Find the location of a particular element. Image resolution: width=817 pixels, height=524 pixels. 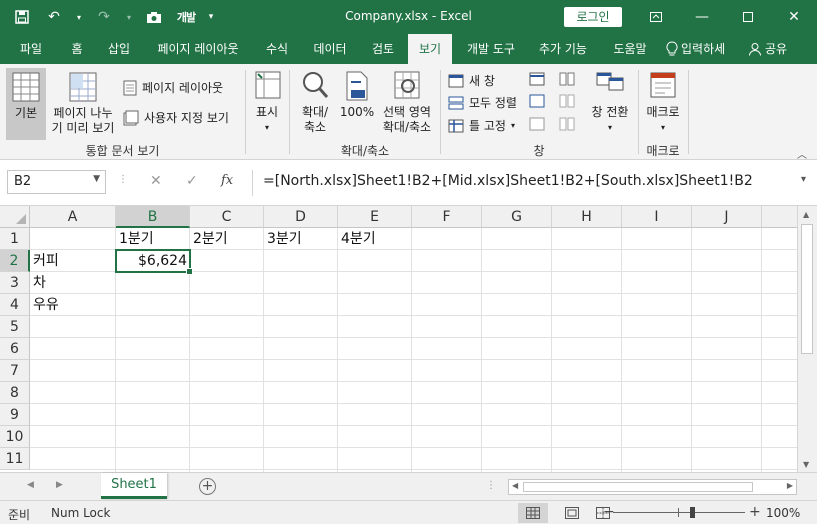

redo-dropdown: ▾ is located at coordinates (129, 17).